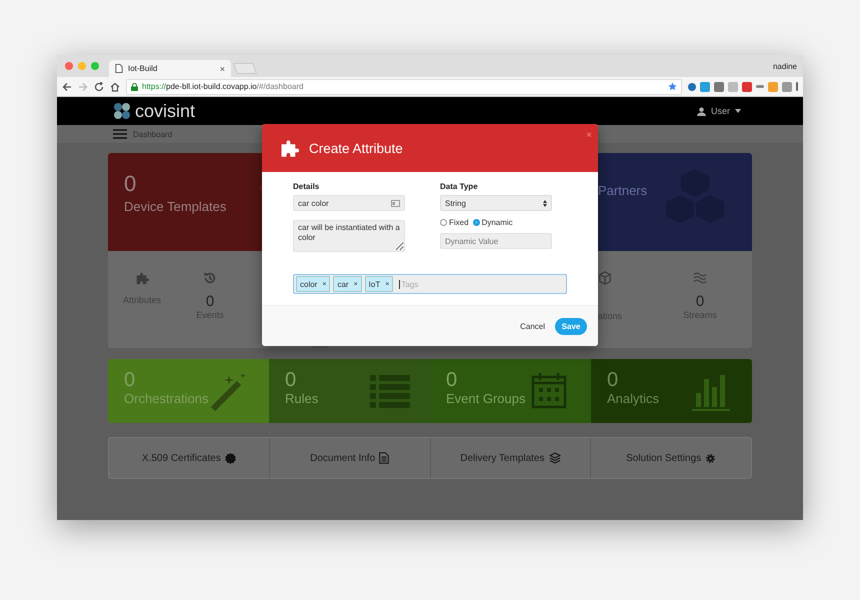 This screenshot has width=860, height=600. Describe the element at coordinates (404, 86) in the screenshot. I see `address-bar: https://pde-bll.iot-build.covapp.io/#/dashboard` at that location.